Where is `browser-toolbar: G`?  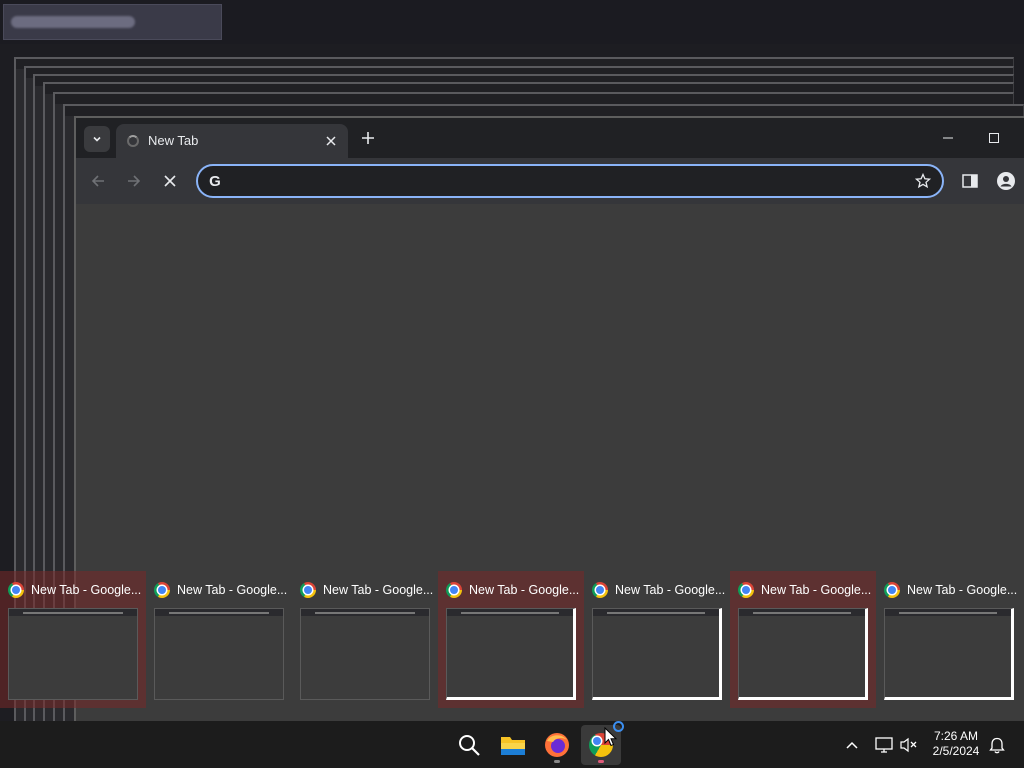 browser-toolbar: G is located at coordinates (550, 181).